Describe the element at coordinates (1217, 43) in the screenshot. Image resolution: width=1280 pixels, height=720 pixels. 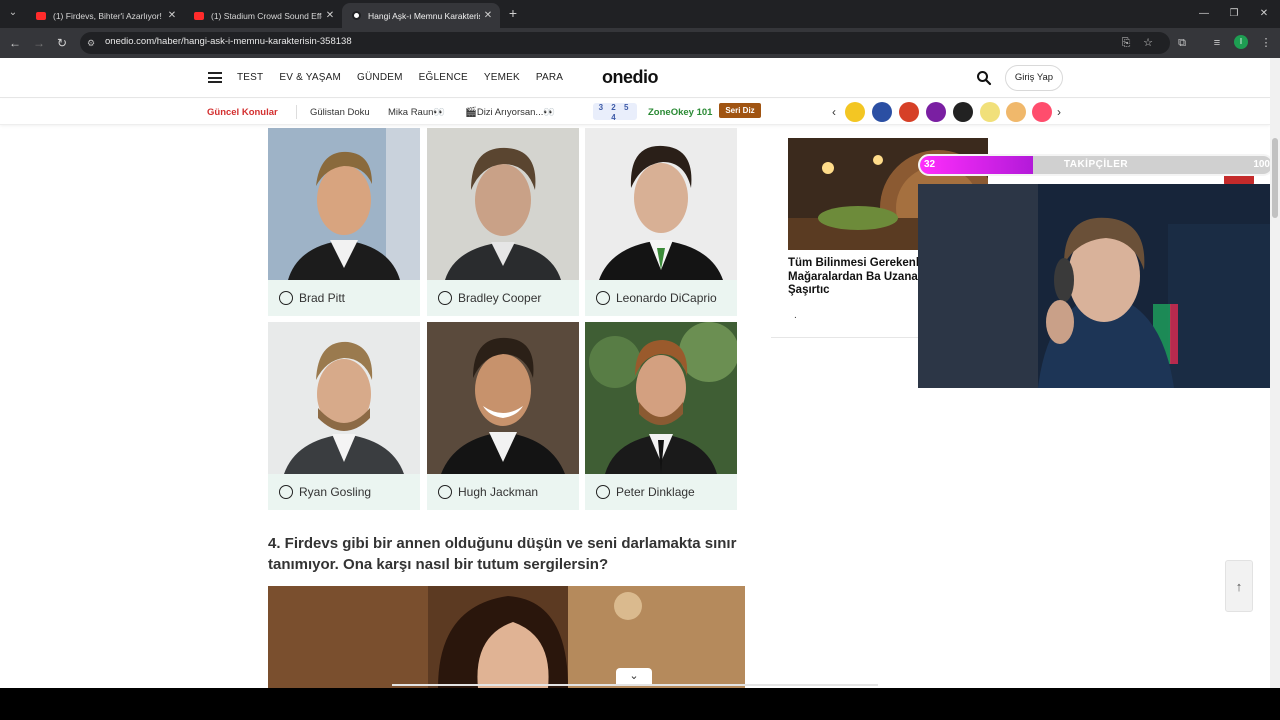
I see `reading-list-icon: ≡` at that location.